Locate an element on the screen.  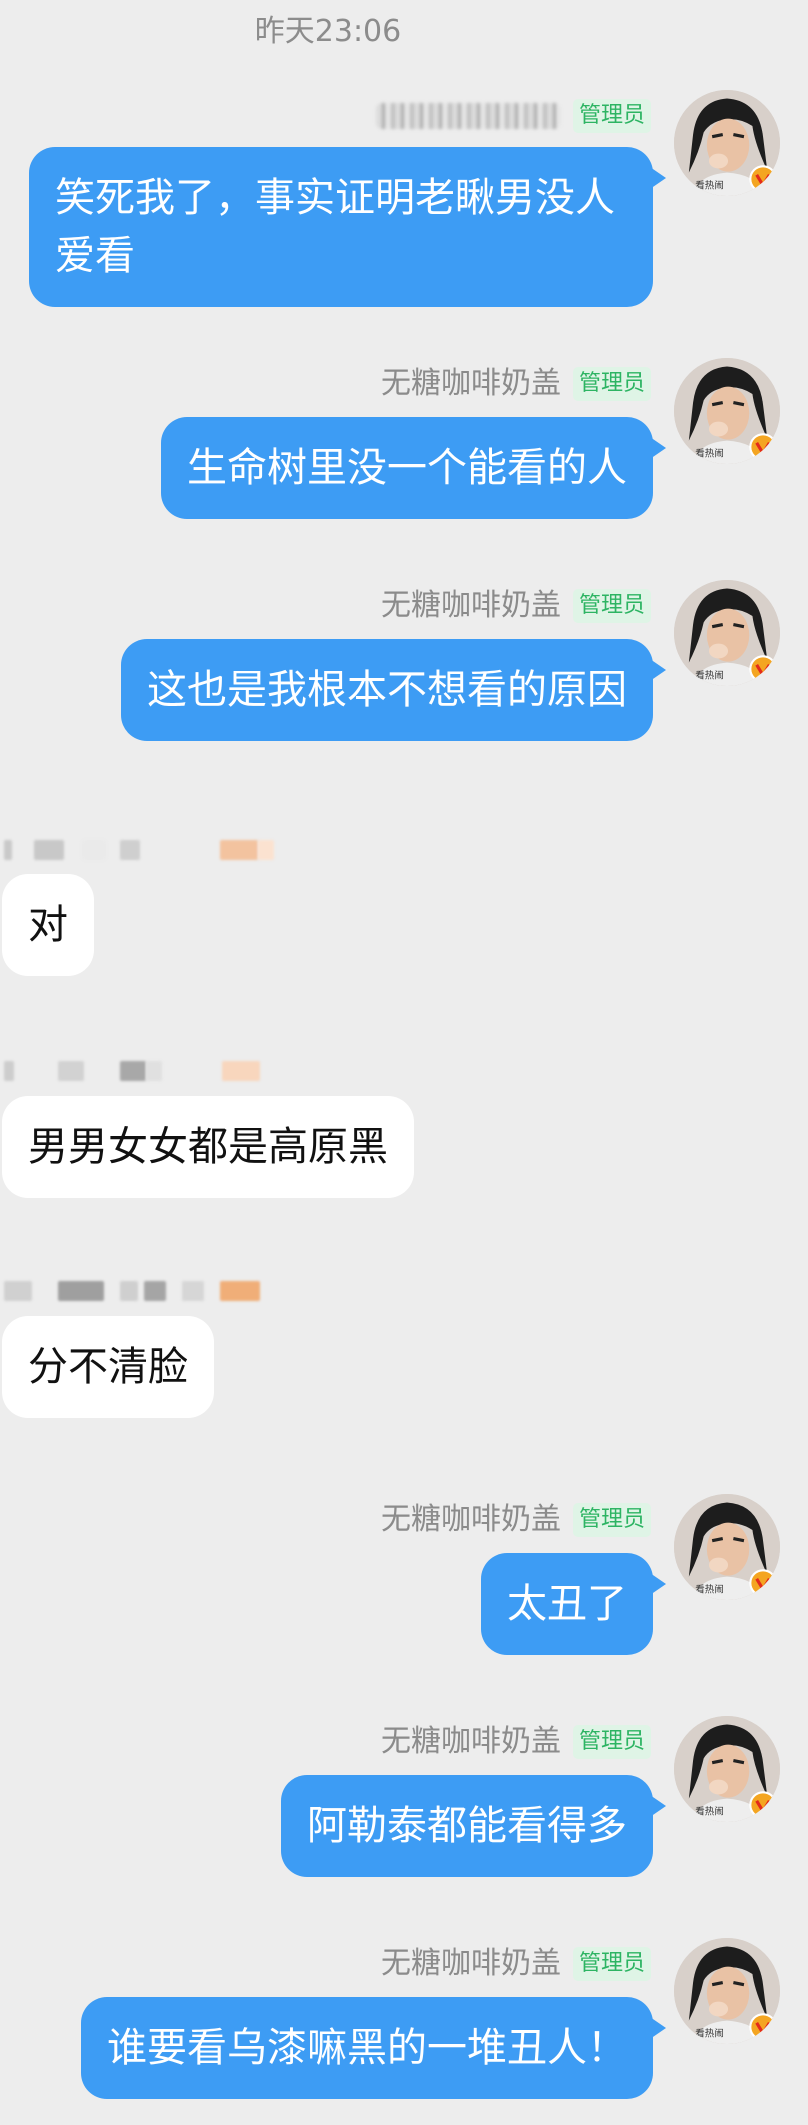
message-bubble: 笑死我了，事实证明老瞅男没人爱看 is located at coordinates (347, 227).